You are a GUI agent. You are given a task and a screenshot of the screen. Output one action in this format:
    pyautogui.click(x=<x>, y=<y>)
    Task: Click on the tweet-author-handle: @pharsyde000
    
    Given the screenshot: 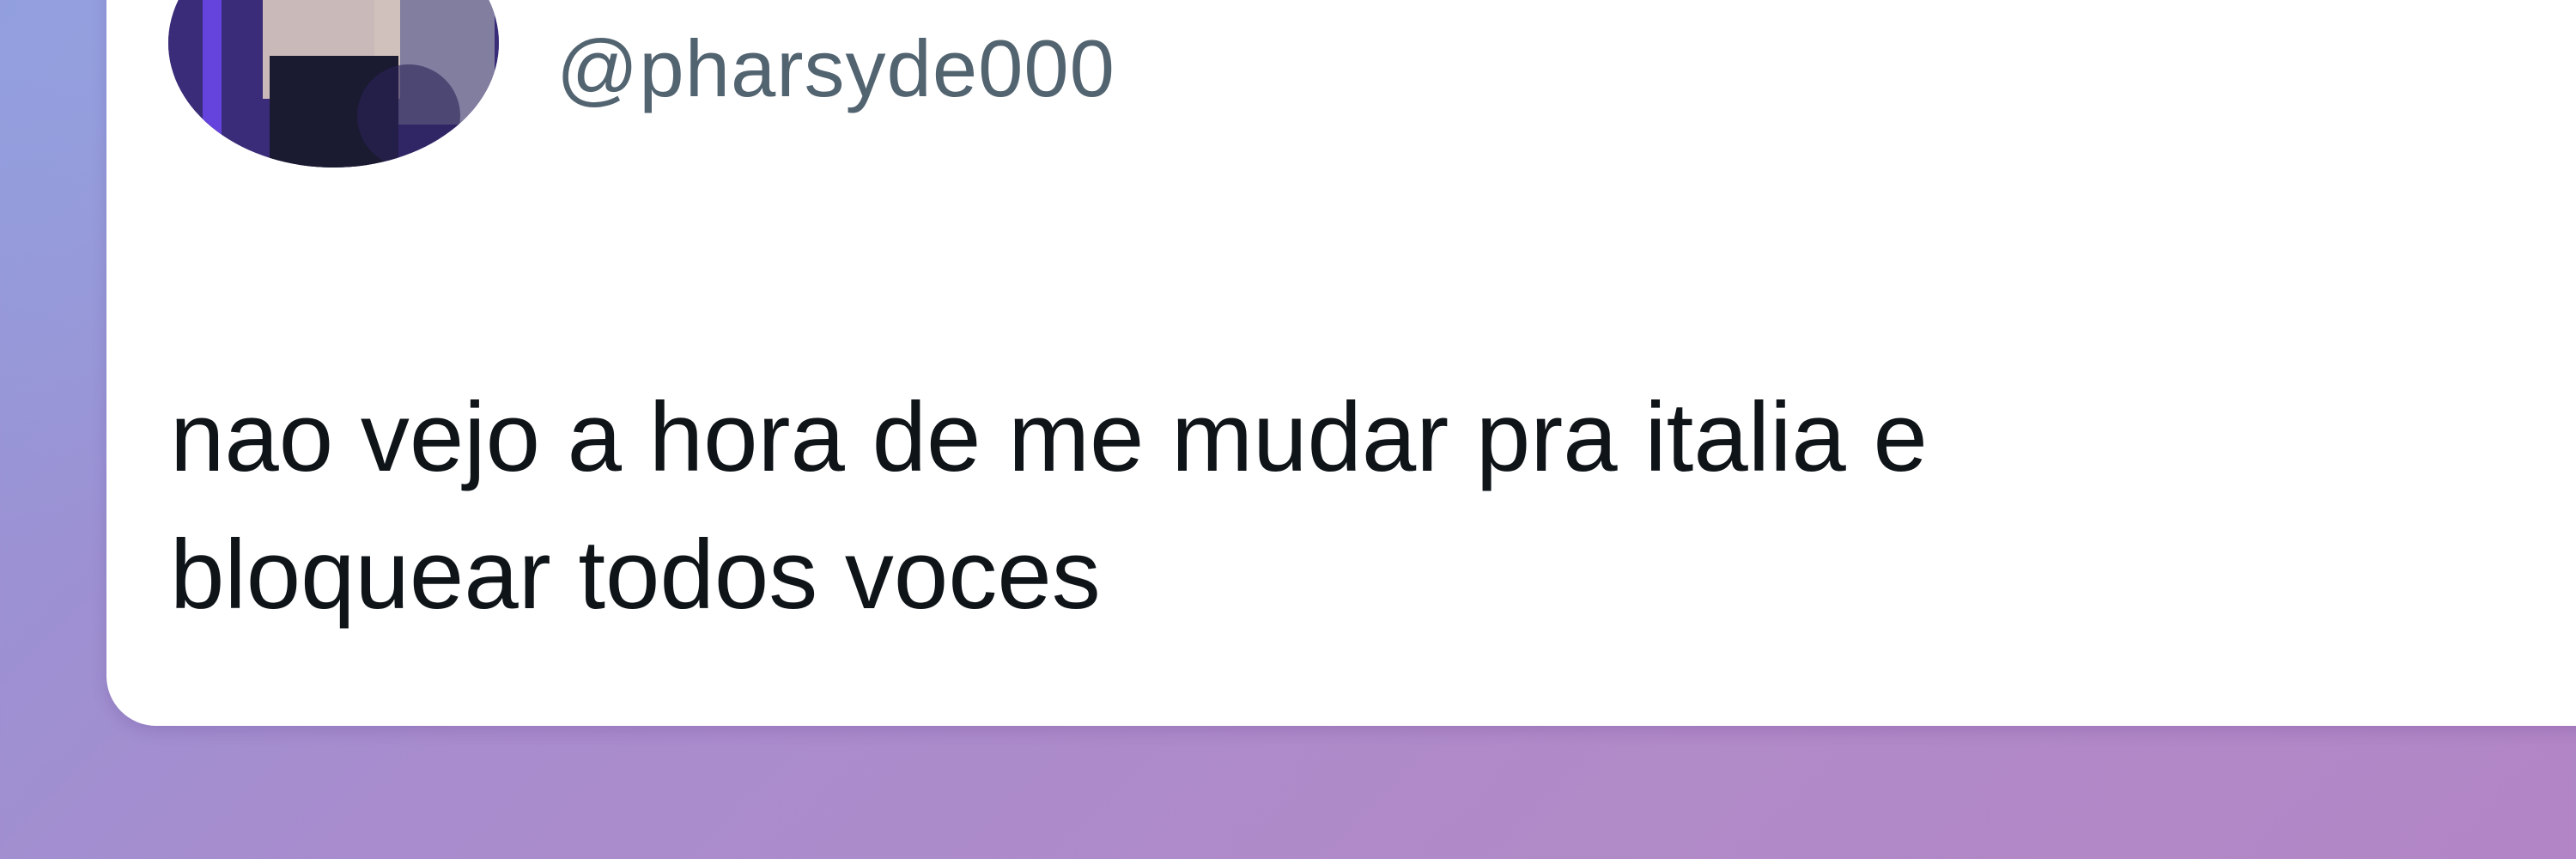 What is the action you would take?
    pyautogui.click(x=835, y=68)
    